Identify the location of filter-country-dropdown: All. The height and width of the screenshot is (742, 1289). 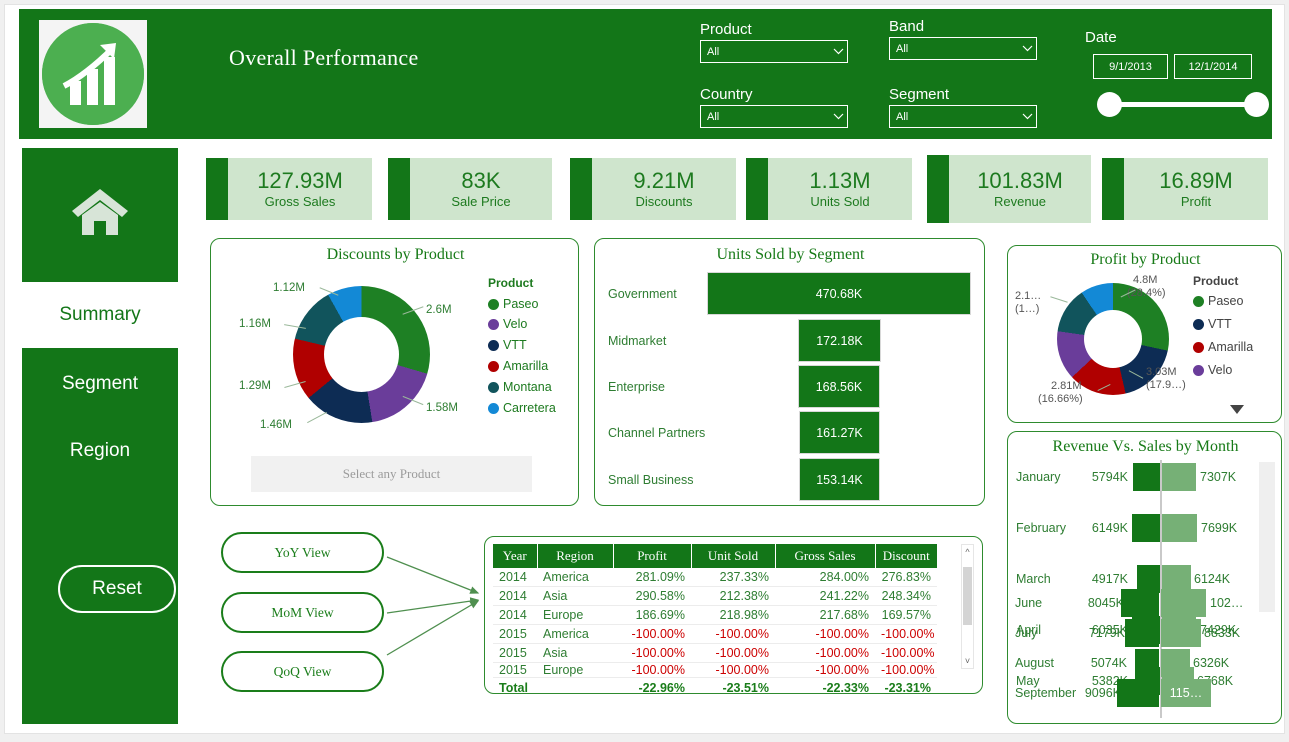
(774, 116).